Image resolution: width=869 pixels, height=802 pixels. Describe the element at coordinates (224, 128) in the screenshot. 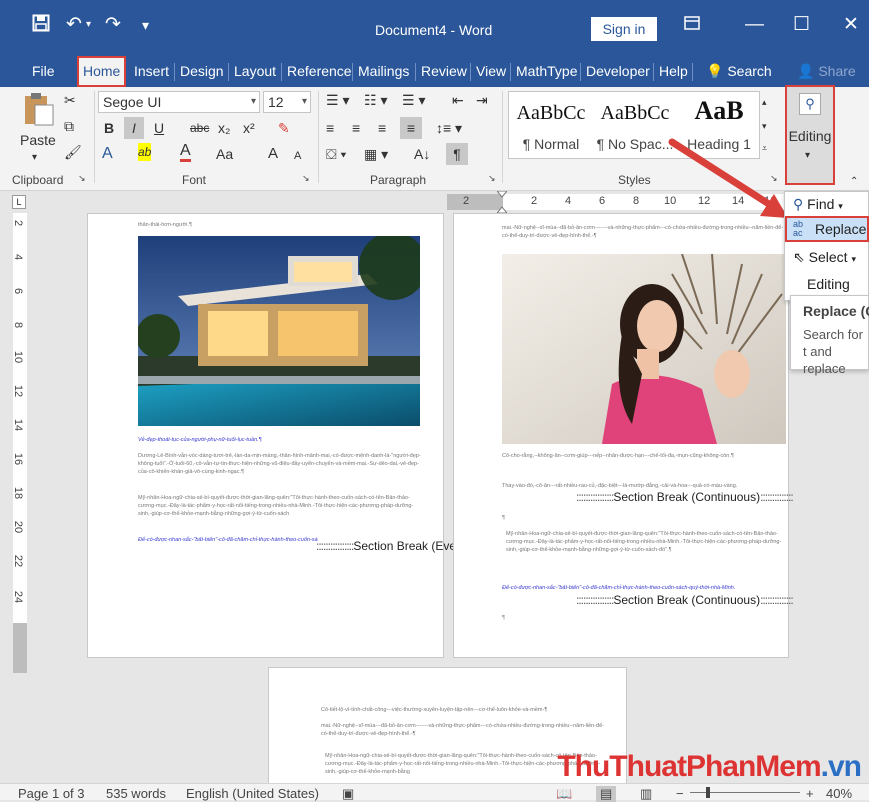

I see `subscript-button: x₂` at that location.